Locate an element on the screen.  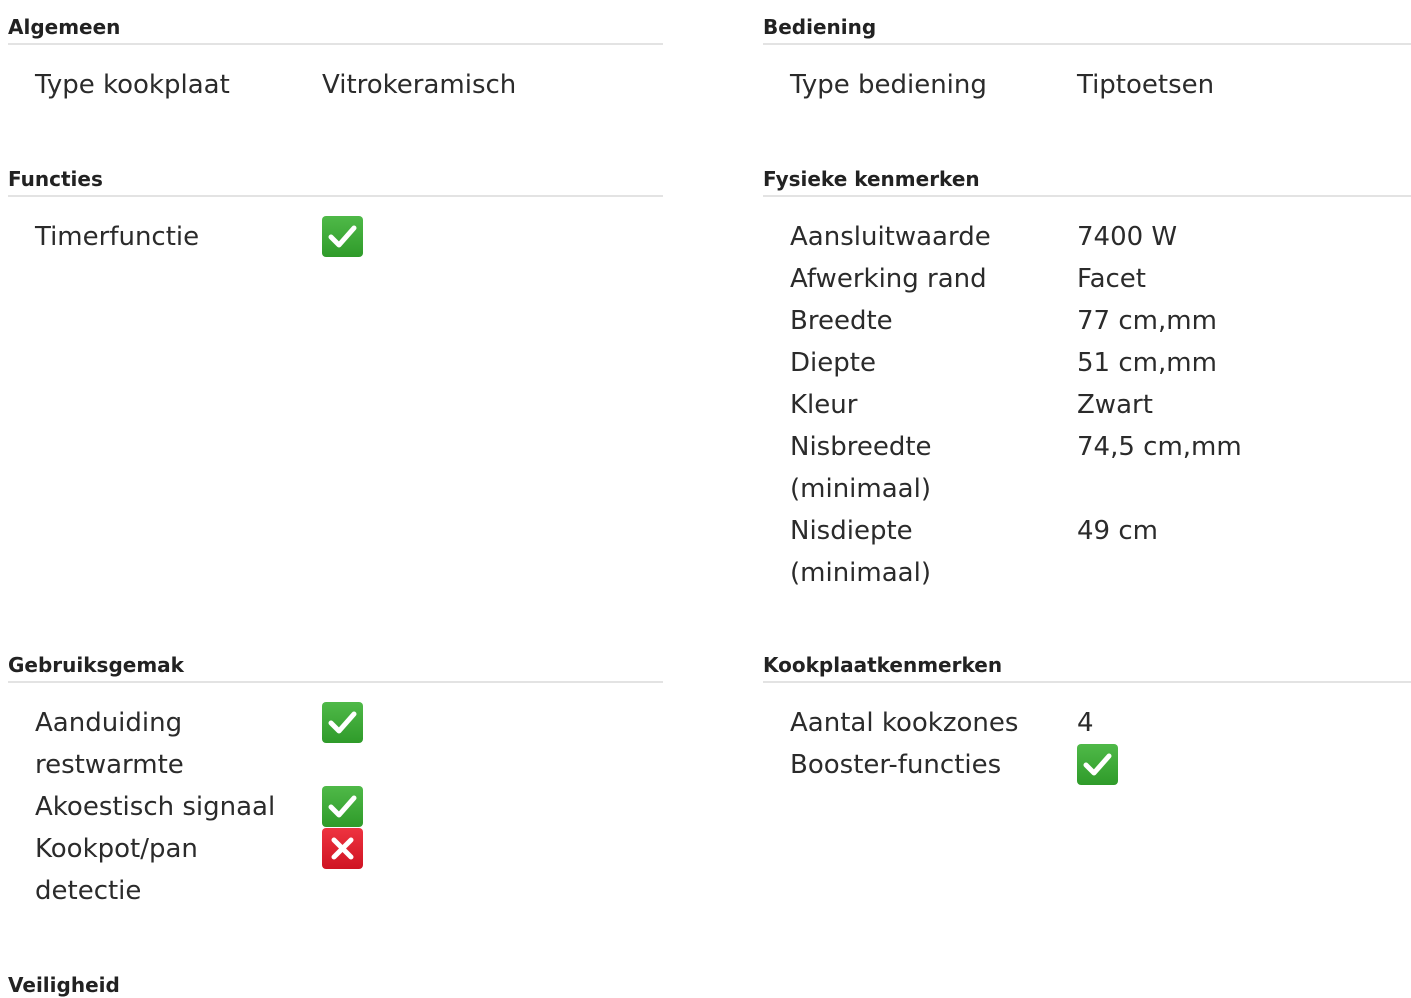
spec-label-cell: Nisbreedte (minimaal) is located at coordinates (920, 468).